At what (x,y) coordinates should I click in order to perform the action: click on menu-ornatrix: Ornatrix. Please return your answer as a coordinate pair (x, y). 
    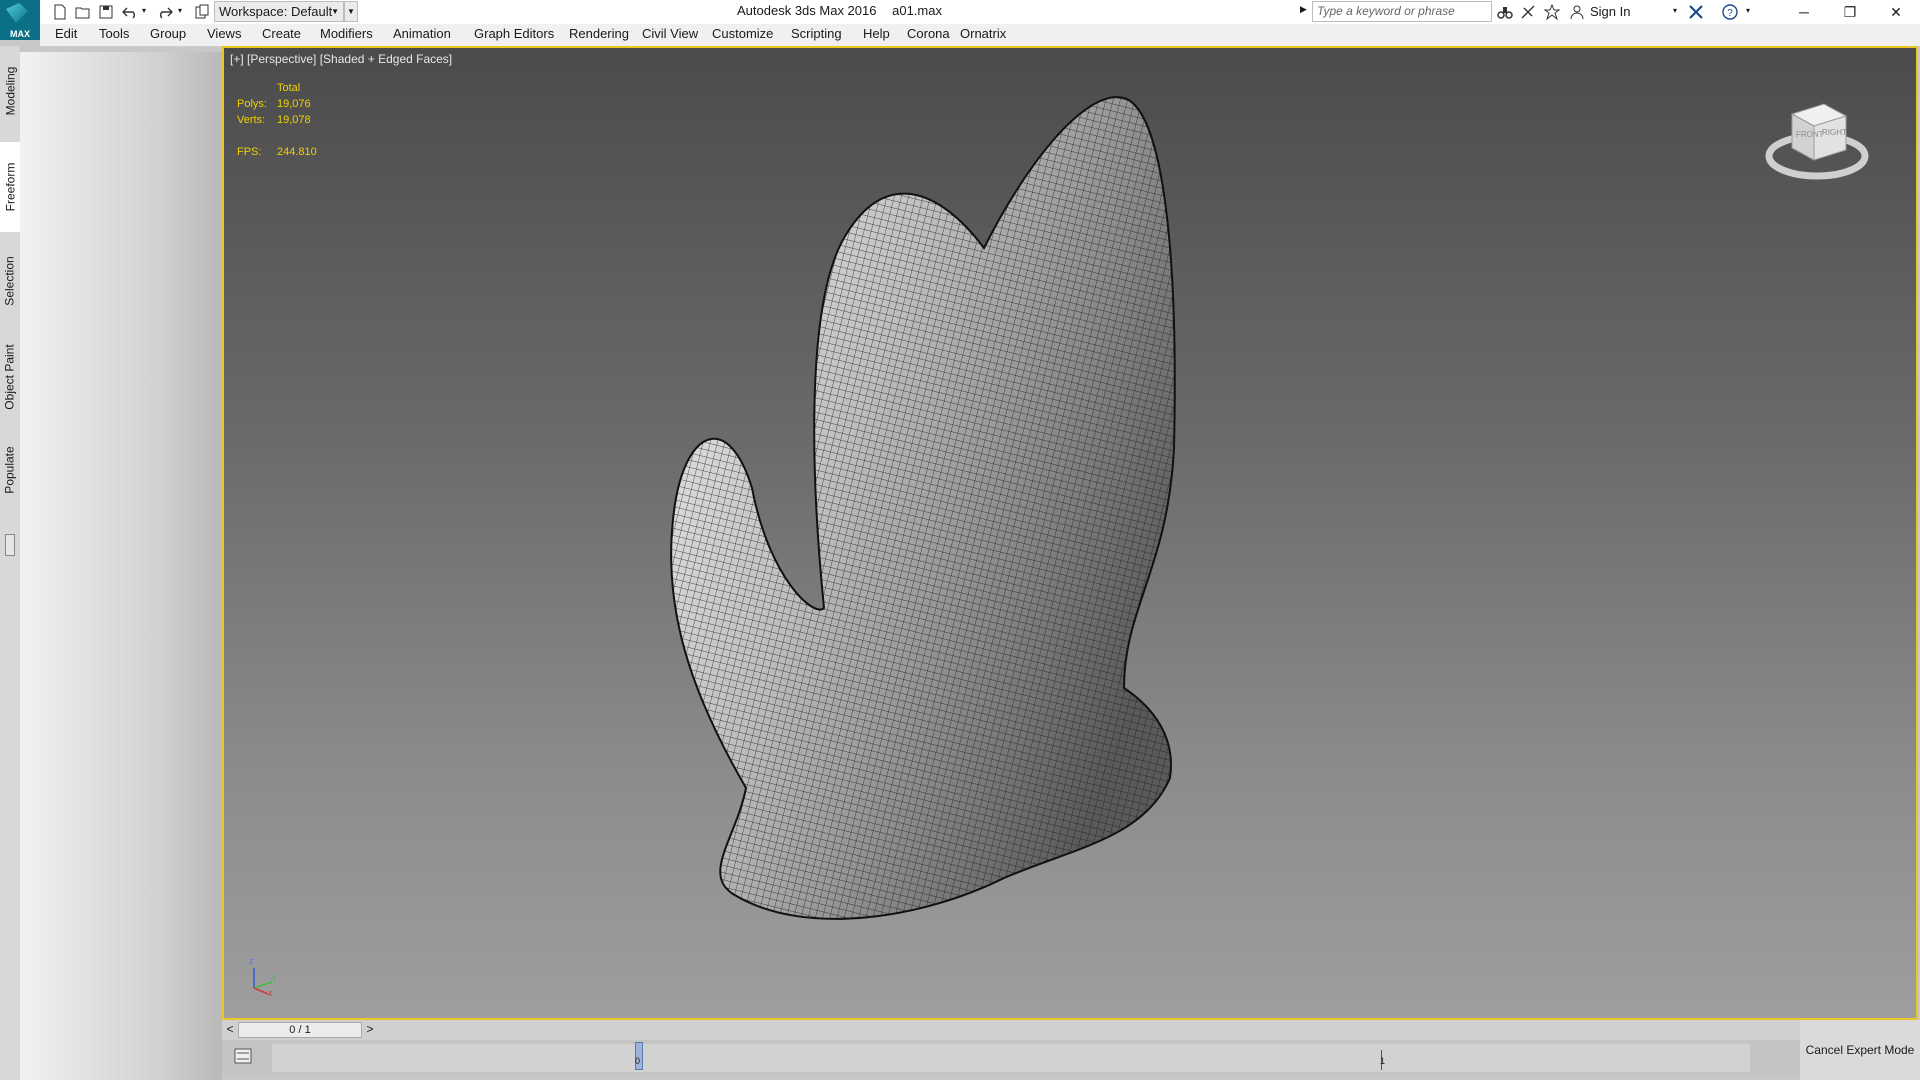
    Looking at the image, I should click on (983, 34).